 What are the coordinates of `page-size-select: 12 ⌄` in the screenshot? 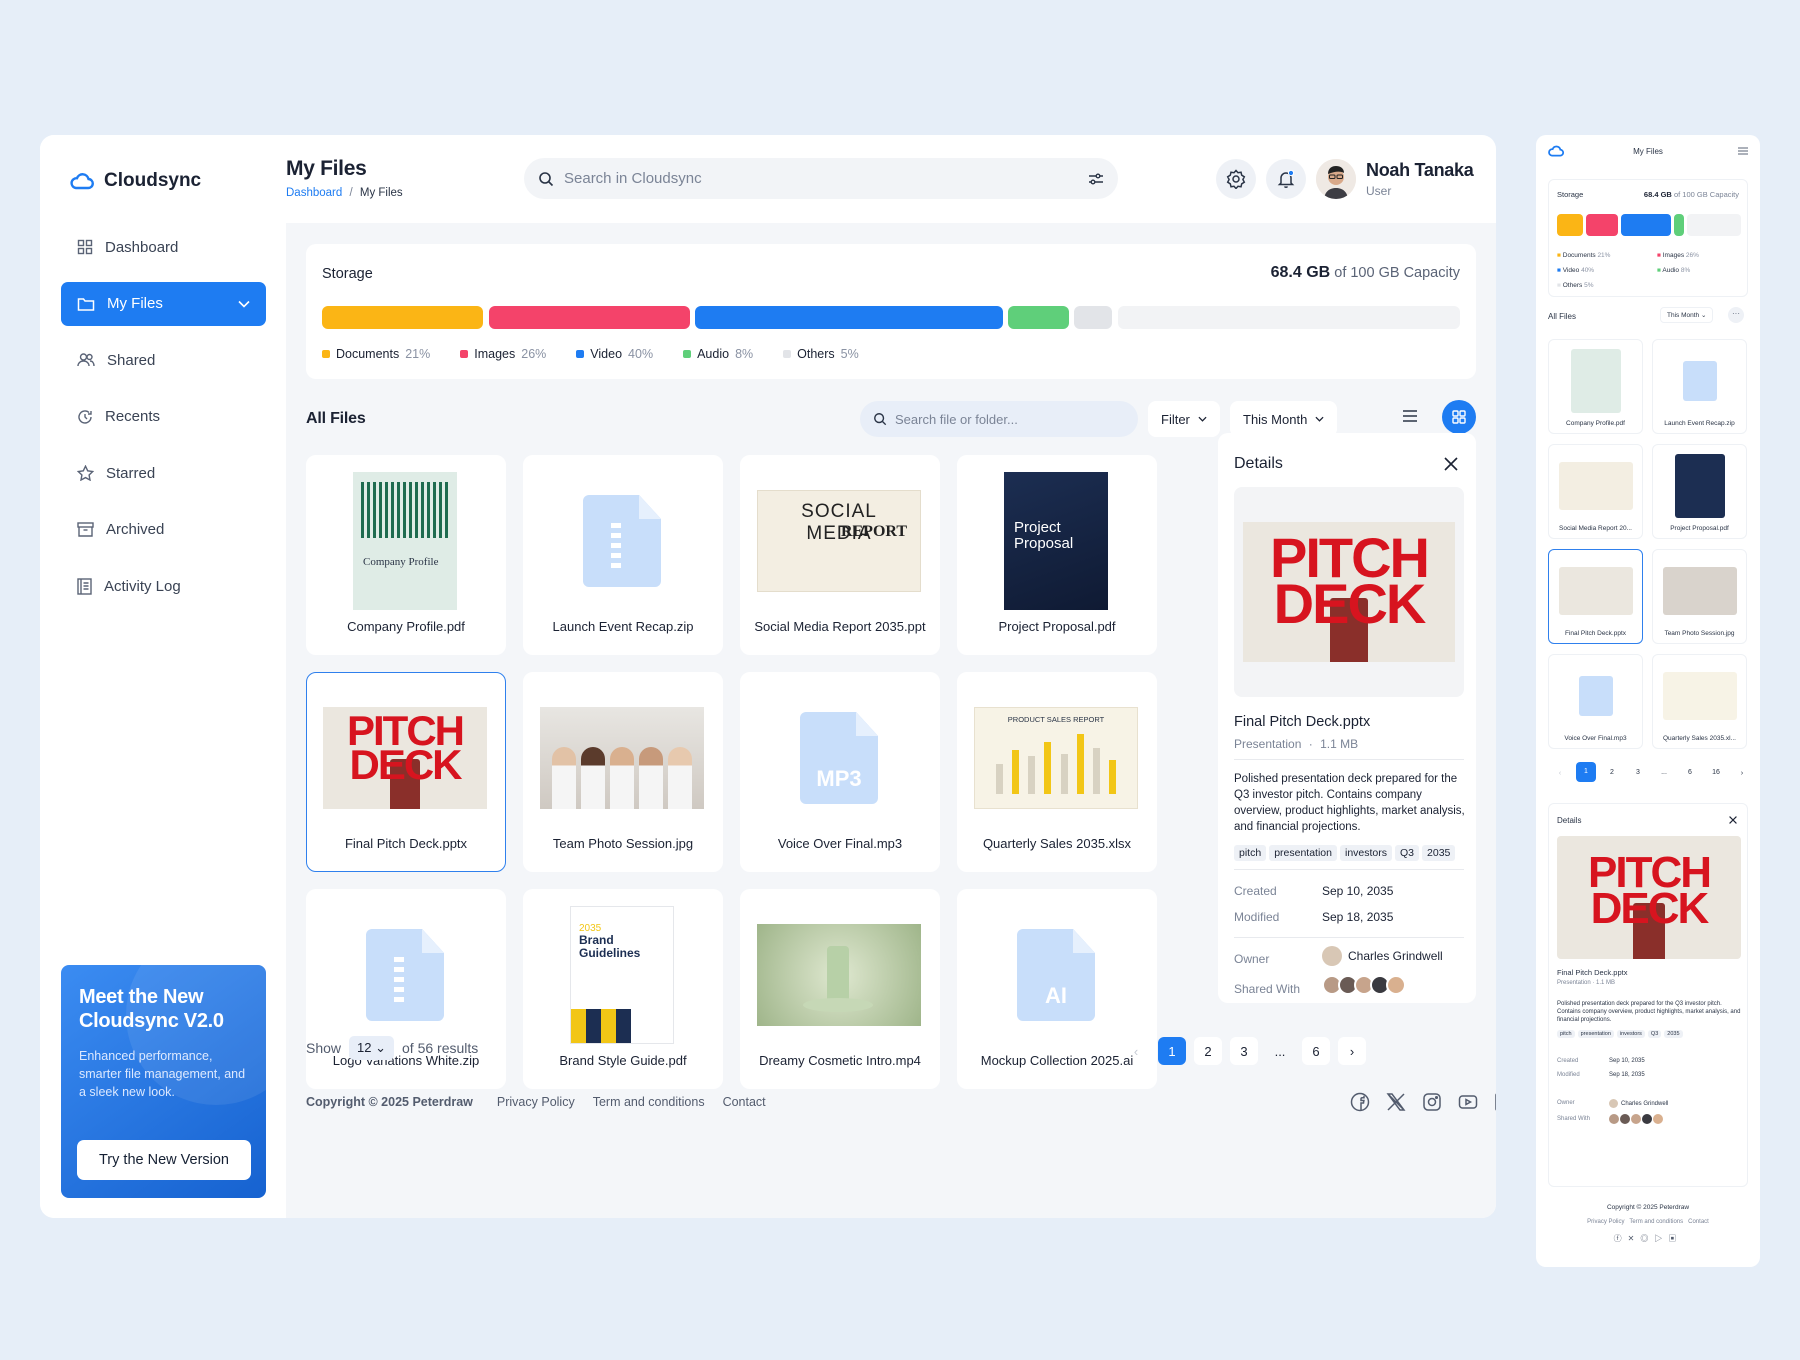 It's located at (372, 1048).